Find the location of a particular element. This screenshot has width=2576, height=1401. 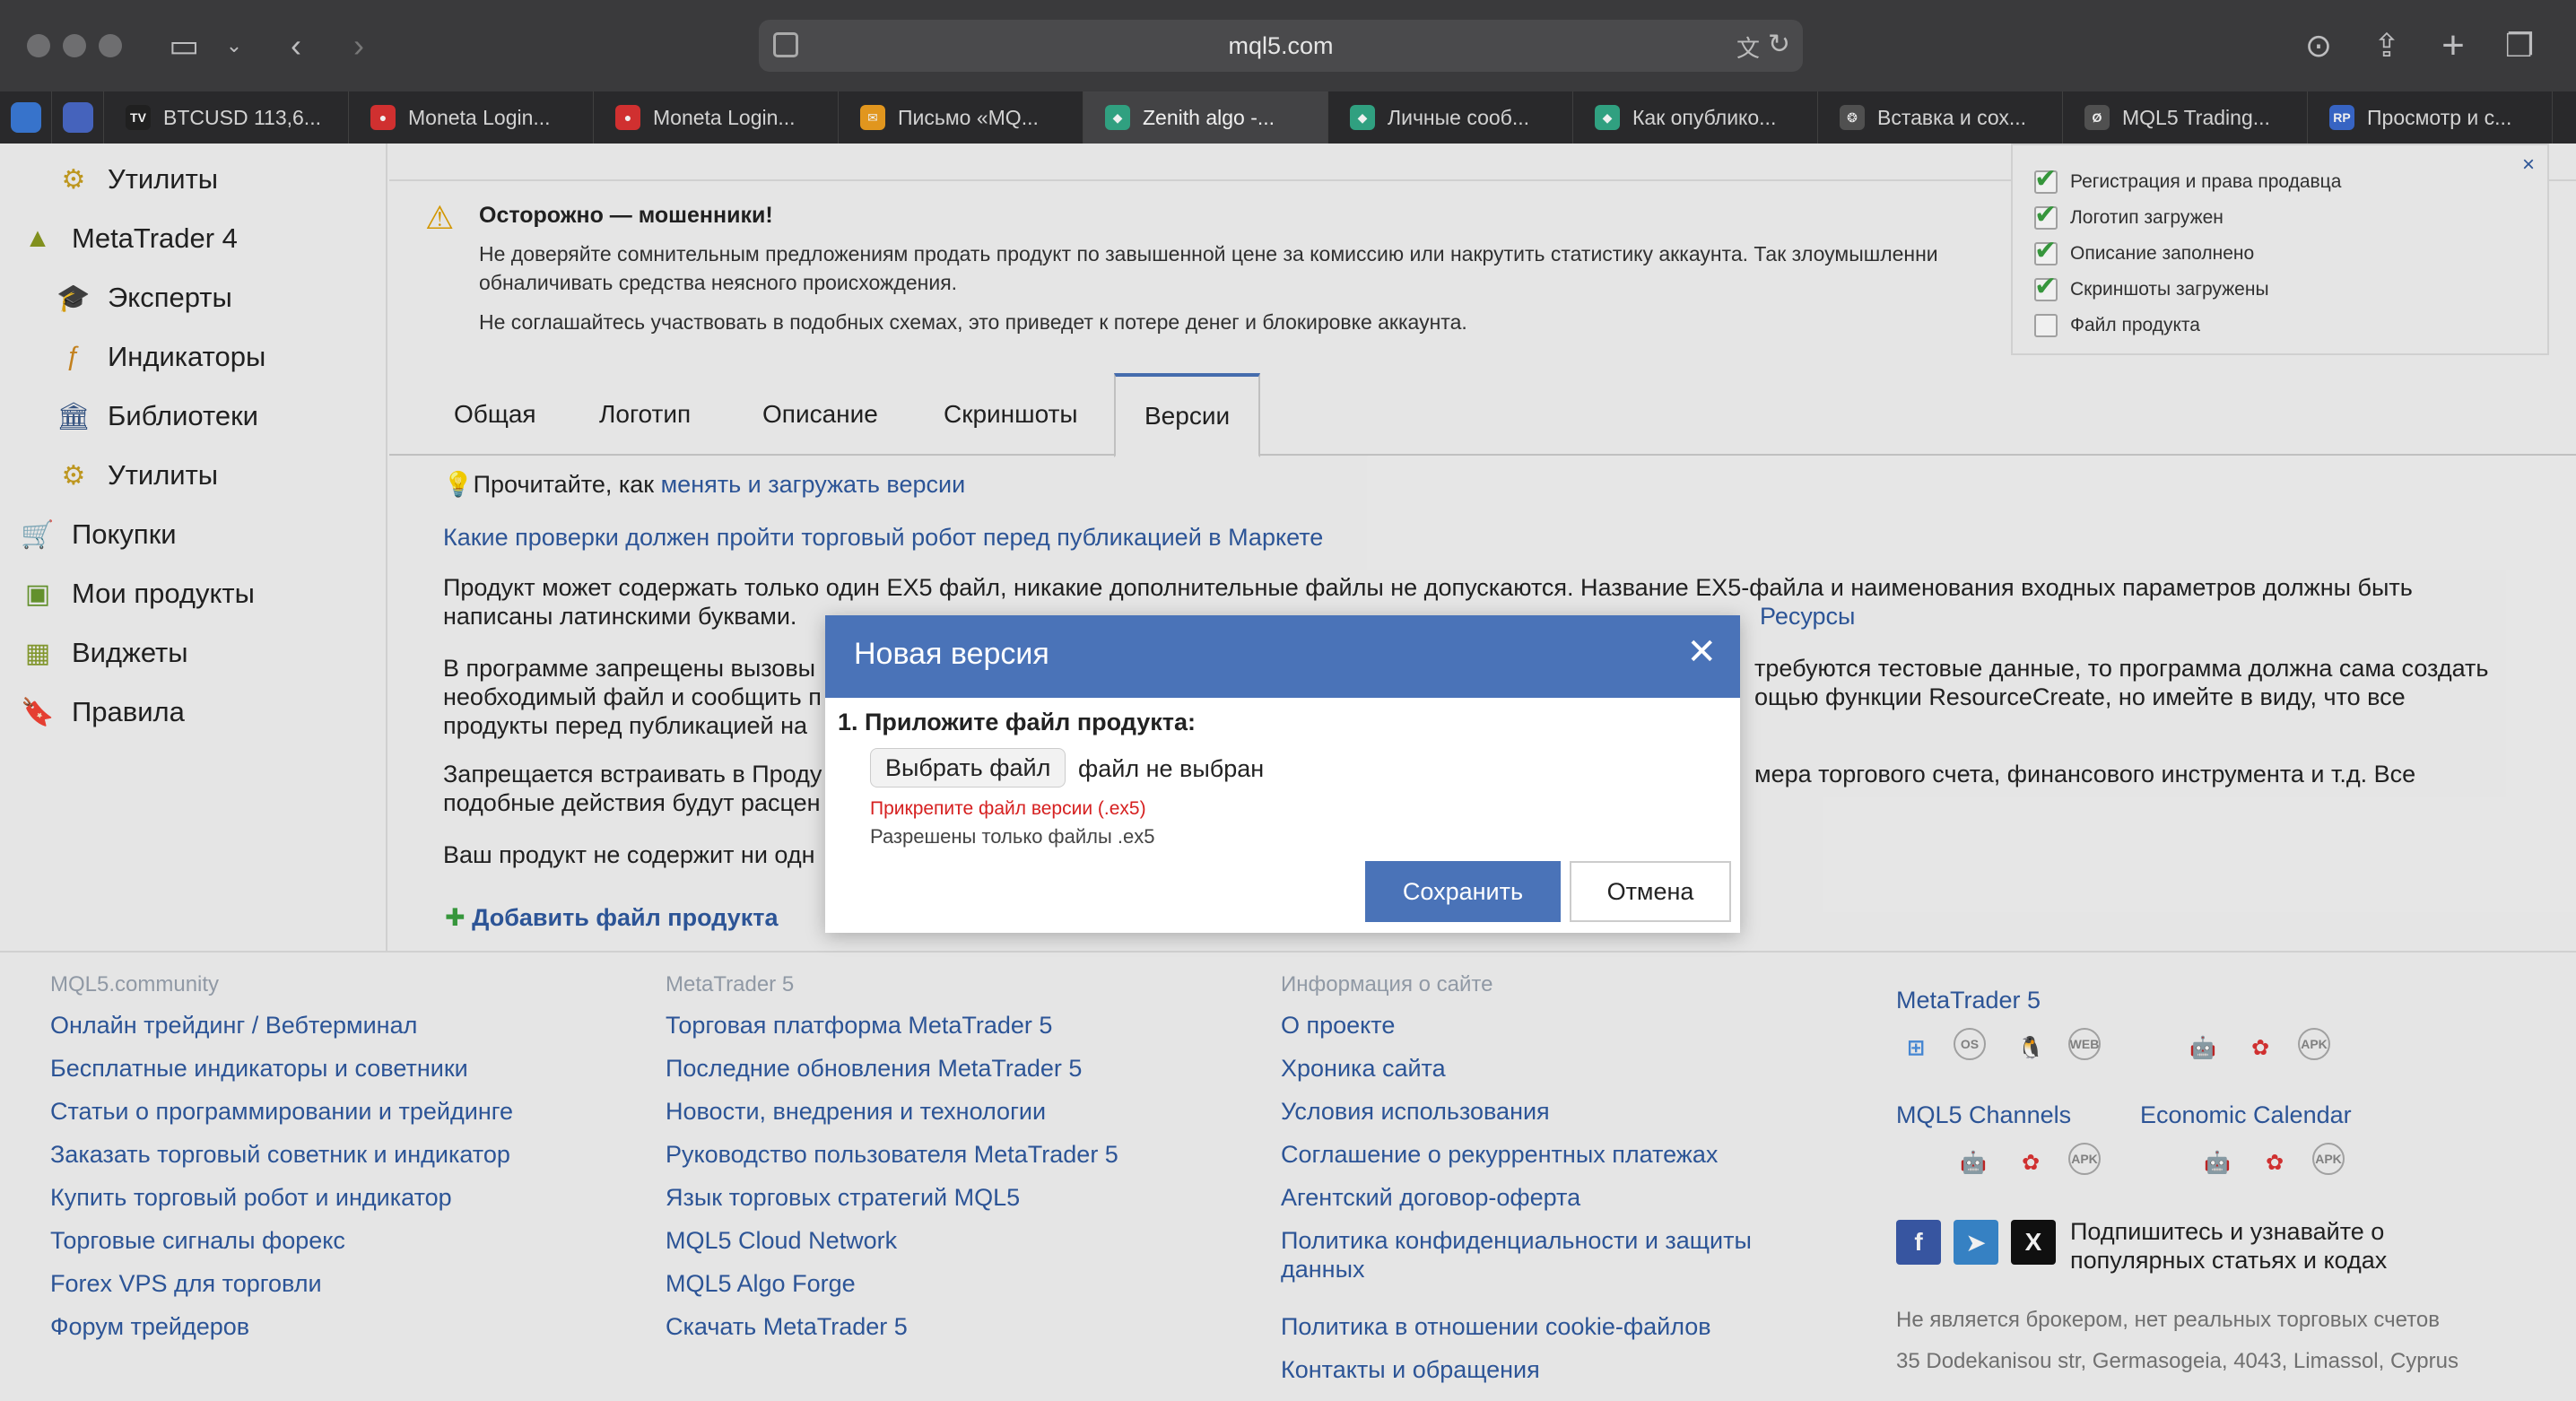

url-text: mql5.com is located at coordinates (1281, 46).